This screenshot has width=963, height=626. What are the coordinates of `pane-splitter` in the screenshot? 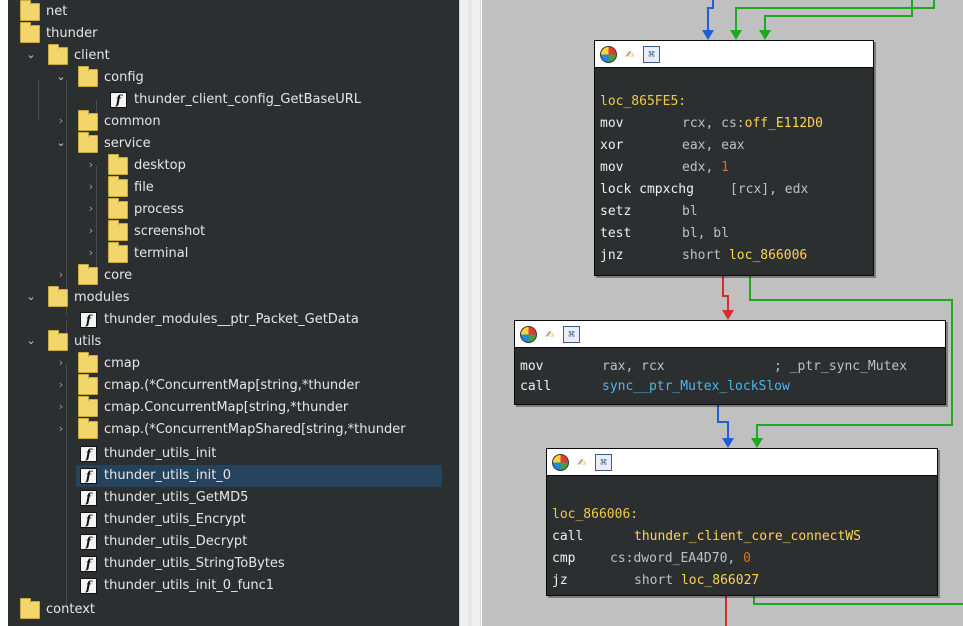 It's located at (470, 313).